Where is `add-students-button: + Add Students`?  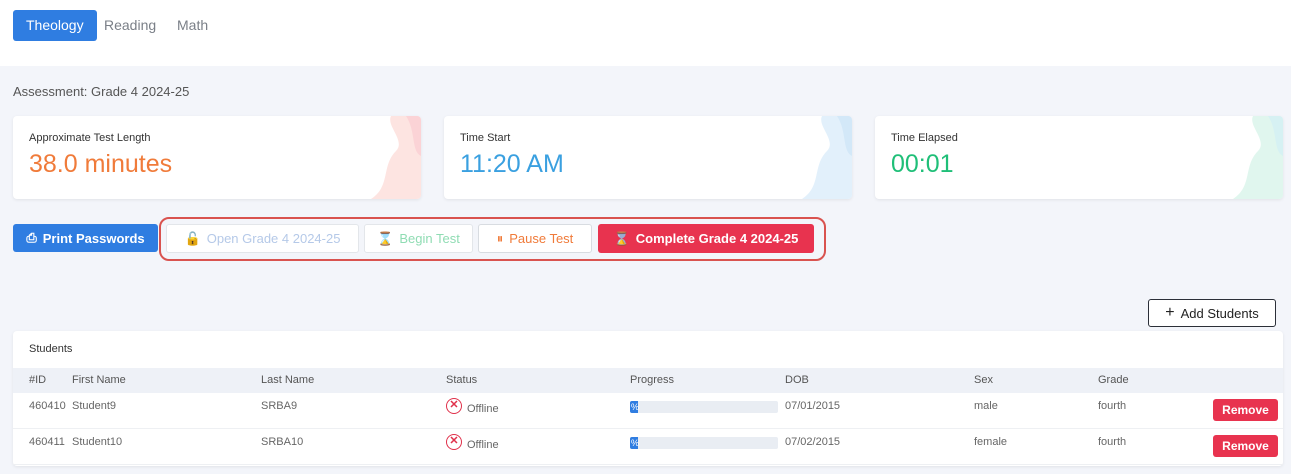
add-students-button: + Add Students is located at coordinates (1212, 313).